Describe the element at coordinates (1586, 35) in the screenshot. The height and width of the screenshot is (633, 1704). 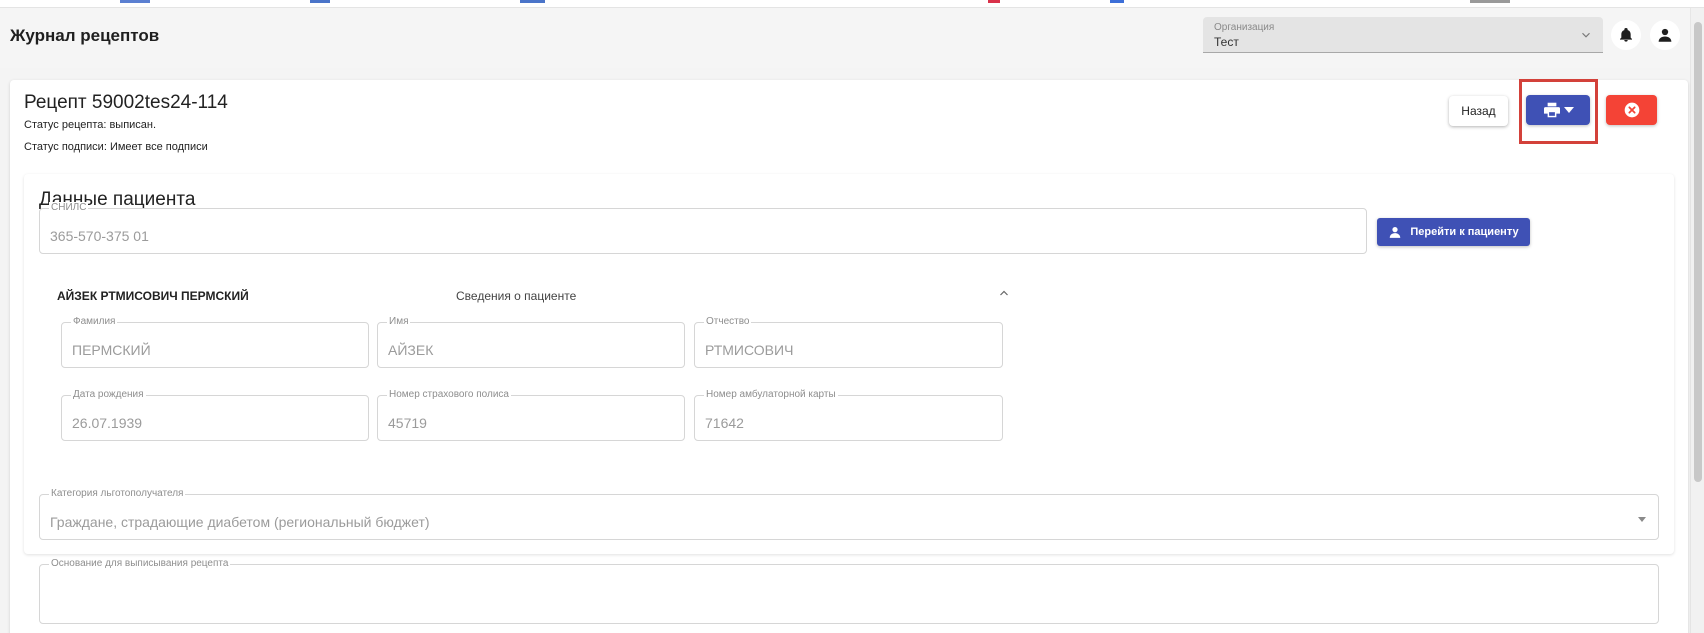
I see `chevron-down-icon` at that location.